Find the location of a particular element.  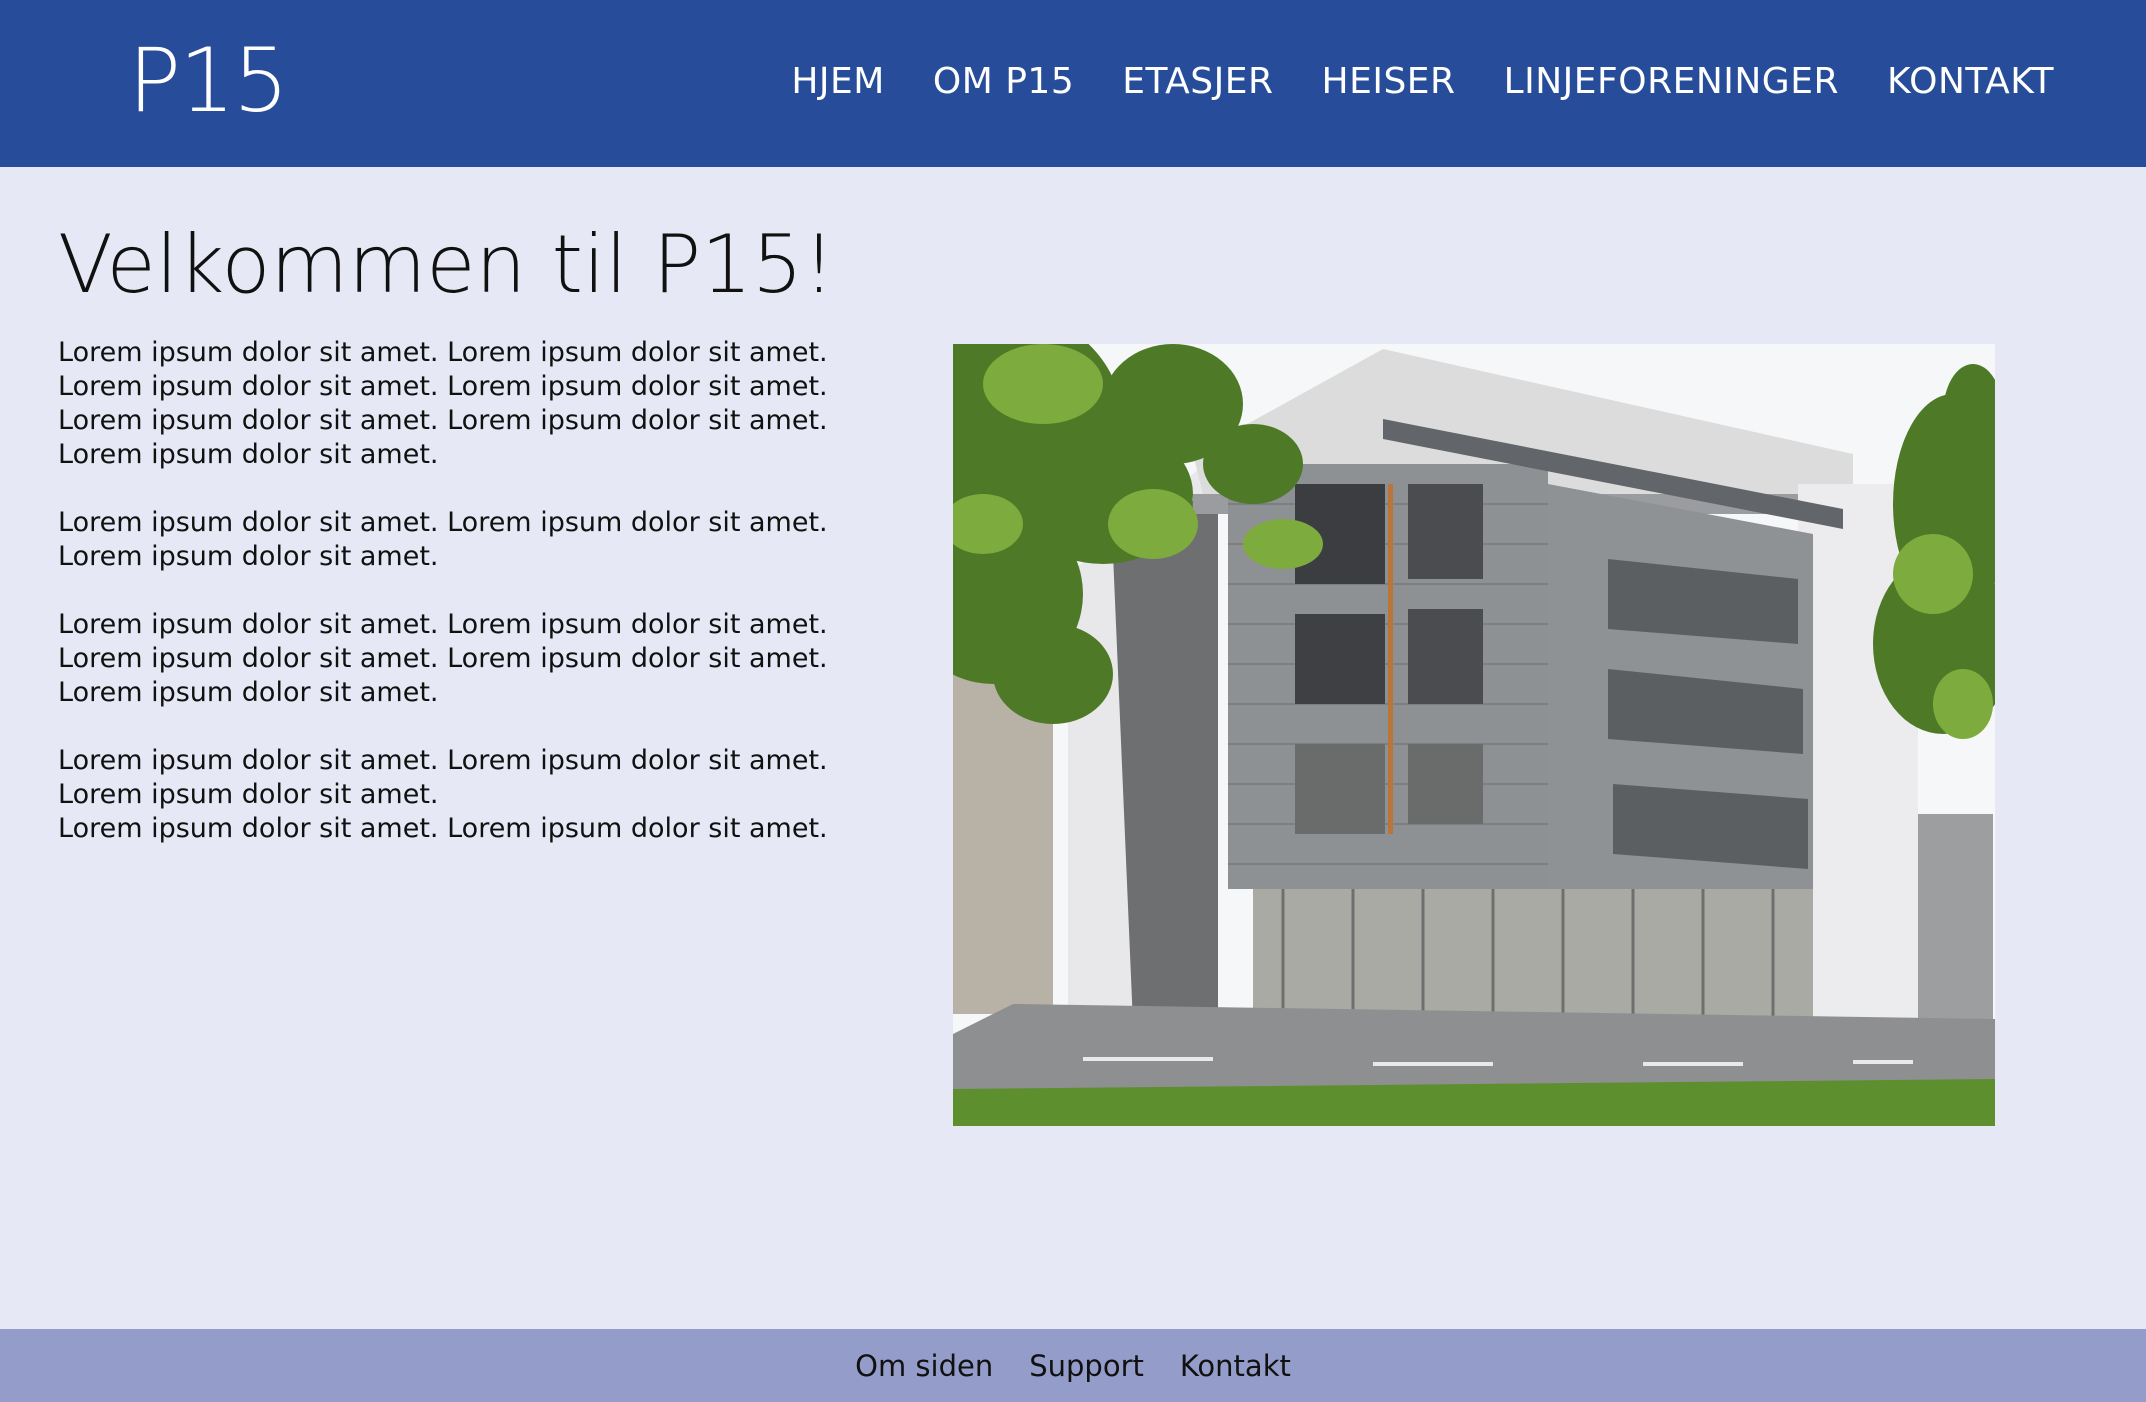

nav-item-om-p15: OM P15 is located at coordinates (1003, 82).